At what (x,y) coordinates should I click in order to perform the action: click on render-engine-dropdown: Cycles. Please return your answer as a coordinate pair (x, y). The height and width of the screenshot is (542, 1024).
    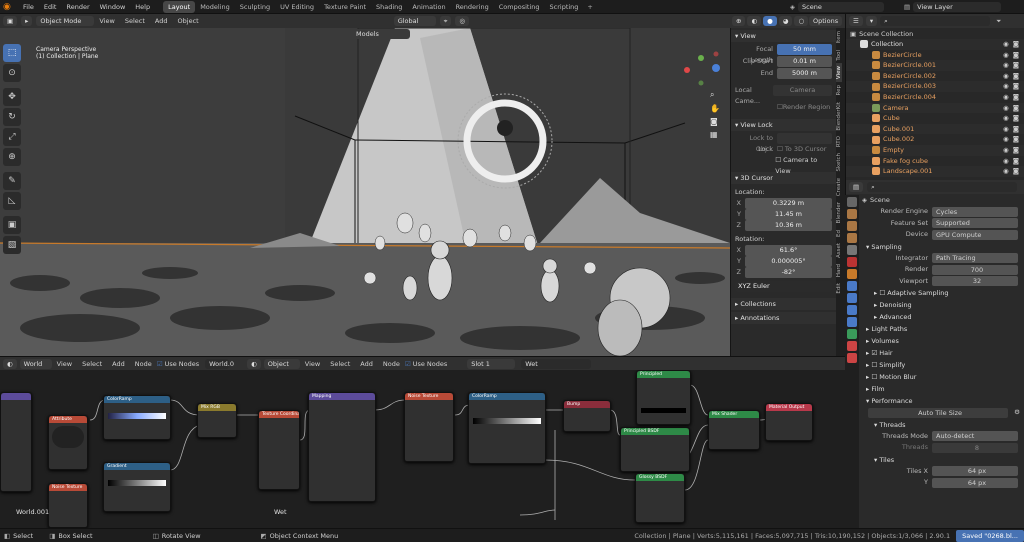
    Looking at the image, I should click on (975, 211).